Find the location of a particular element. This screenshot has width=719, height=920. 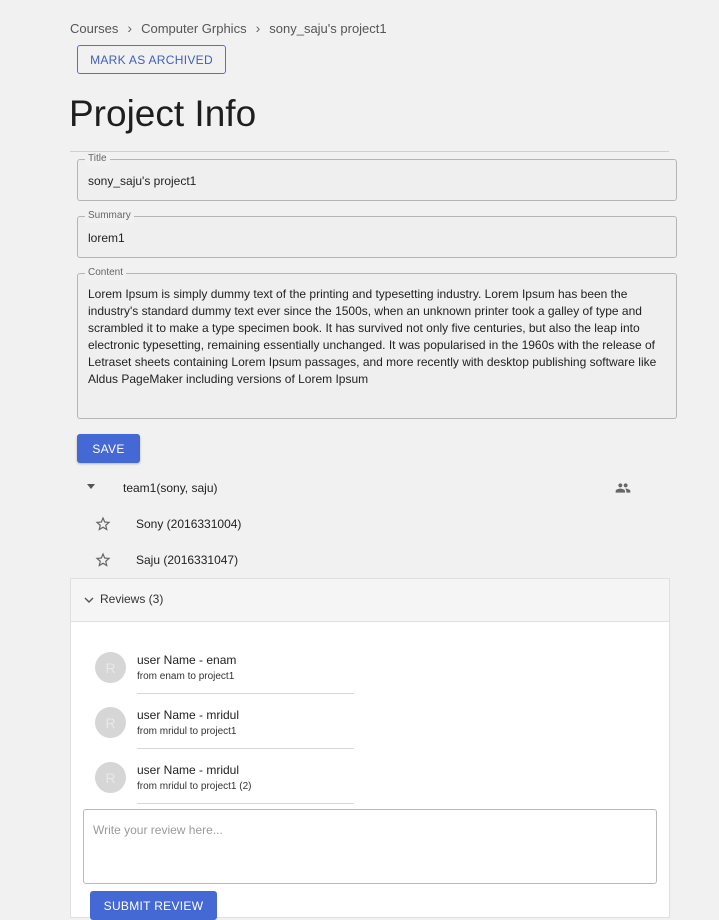

page-title: Project Info is located at coordinates (163, 113).